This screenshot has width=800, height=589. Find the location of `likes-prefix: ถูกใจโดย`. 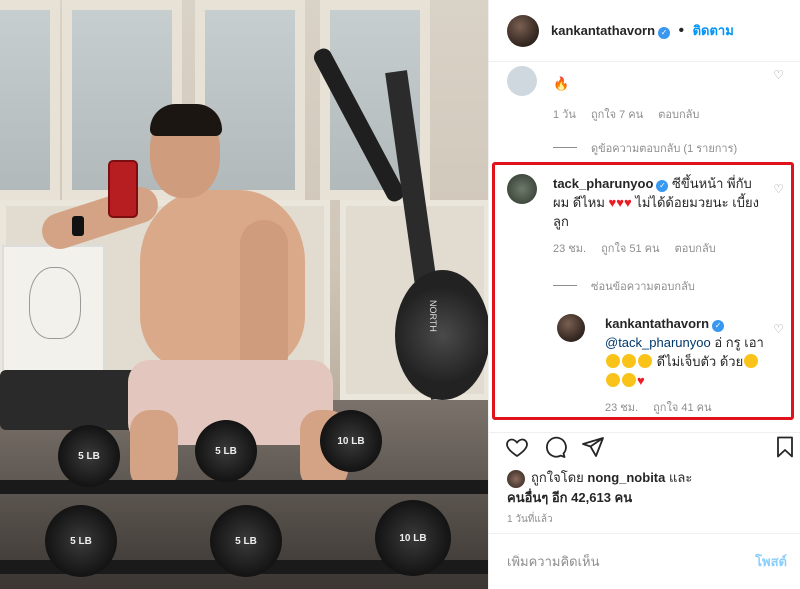

likes-prefix: ถูกใจโดย is located at coordinates (557, 477).